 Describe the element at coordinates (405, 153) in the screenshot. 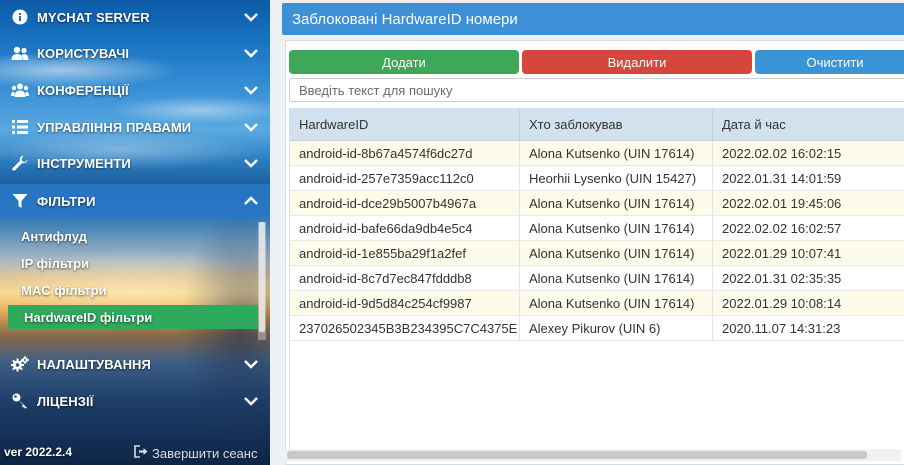

I see `cell-hardwareid: android-id-8b67a4574f6dc27d` at that location.